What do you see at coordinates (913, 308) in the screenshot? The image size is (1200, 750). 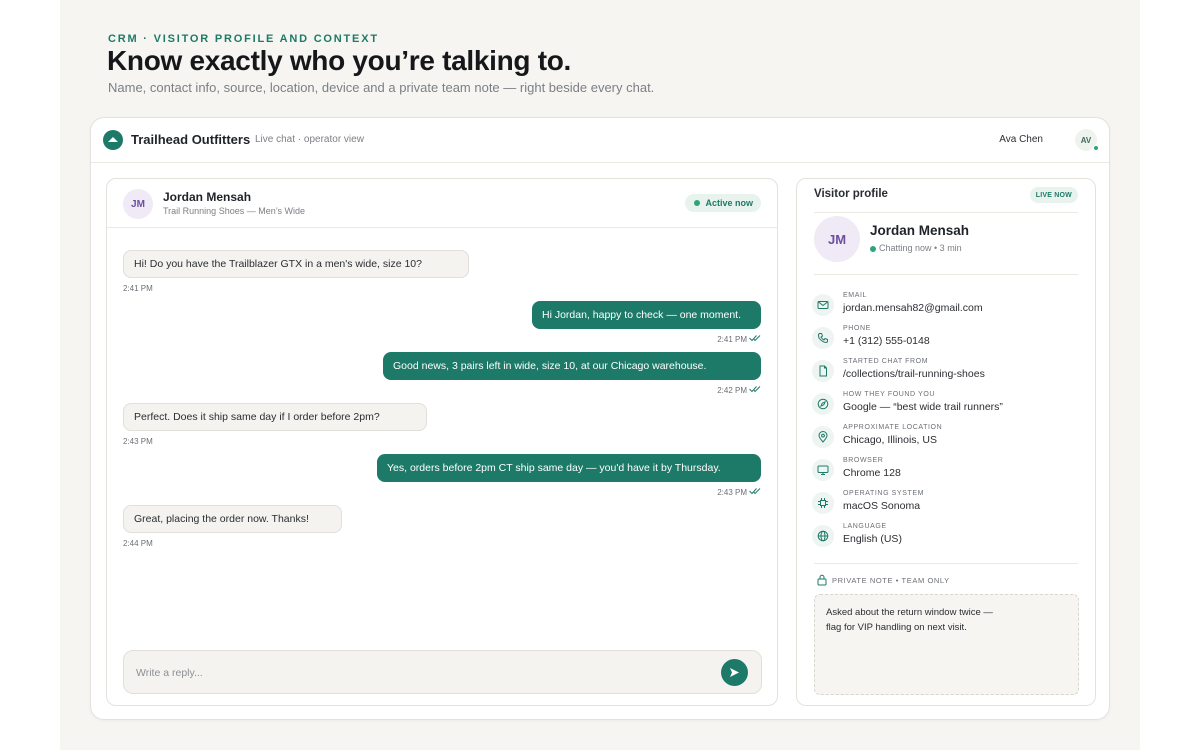 I see `field-value: jordan.mensah82@gmail.com` at bounding box center [913, 308].